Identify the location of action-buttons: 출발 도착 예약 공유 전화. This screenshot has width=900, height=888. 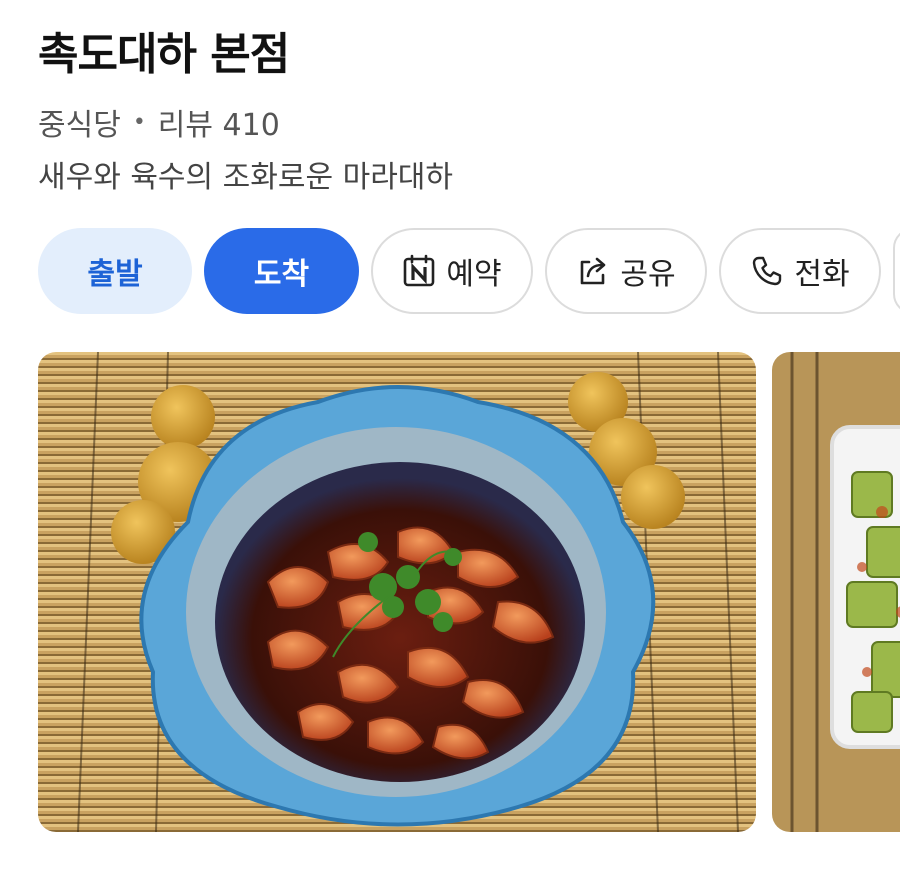
(469, 271).